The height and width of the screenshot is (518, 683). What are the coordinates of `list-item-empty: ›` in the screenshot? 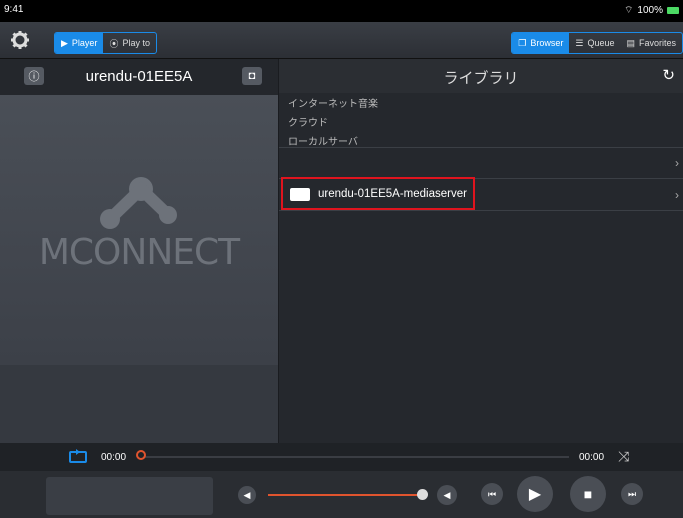 It's located at (481, 163).